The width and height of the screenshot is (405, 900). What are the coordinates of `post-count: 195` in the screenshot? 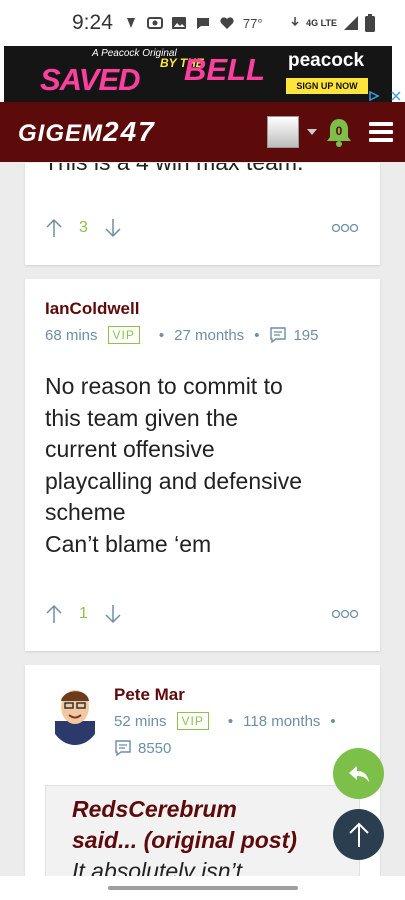 It's located at (293, 335).